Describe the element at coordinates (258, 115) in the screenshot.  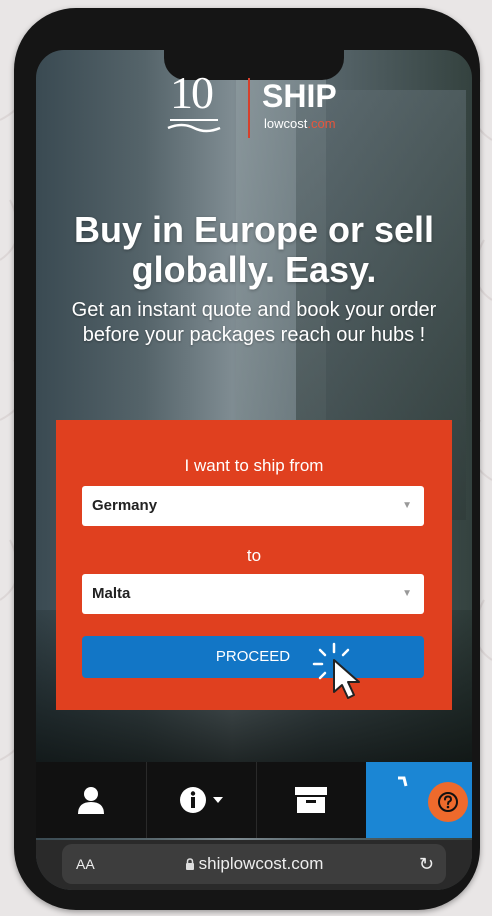
I see `site-logo: 10 SHIP lowcost.com` at that location.